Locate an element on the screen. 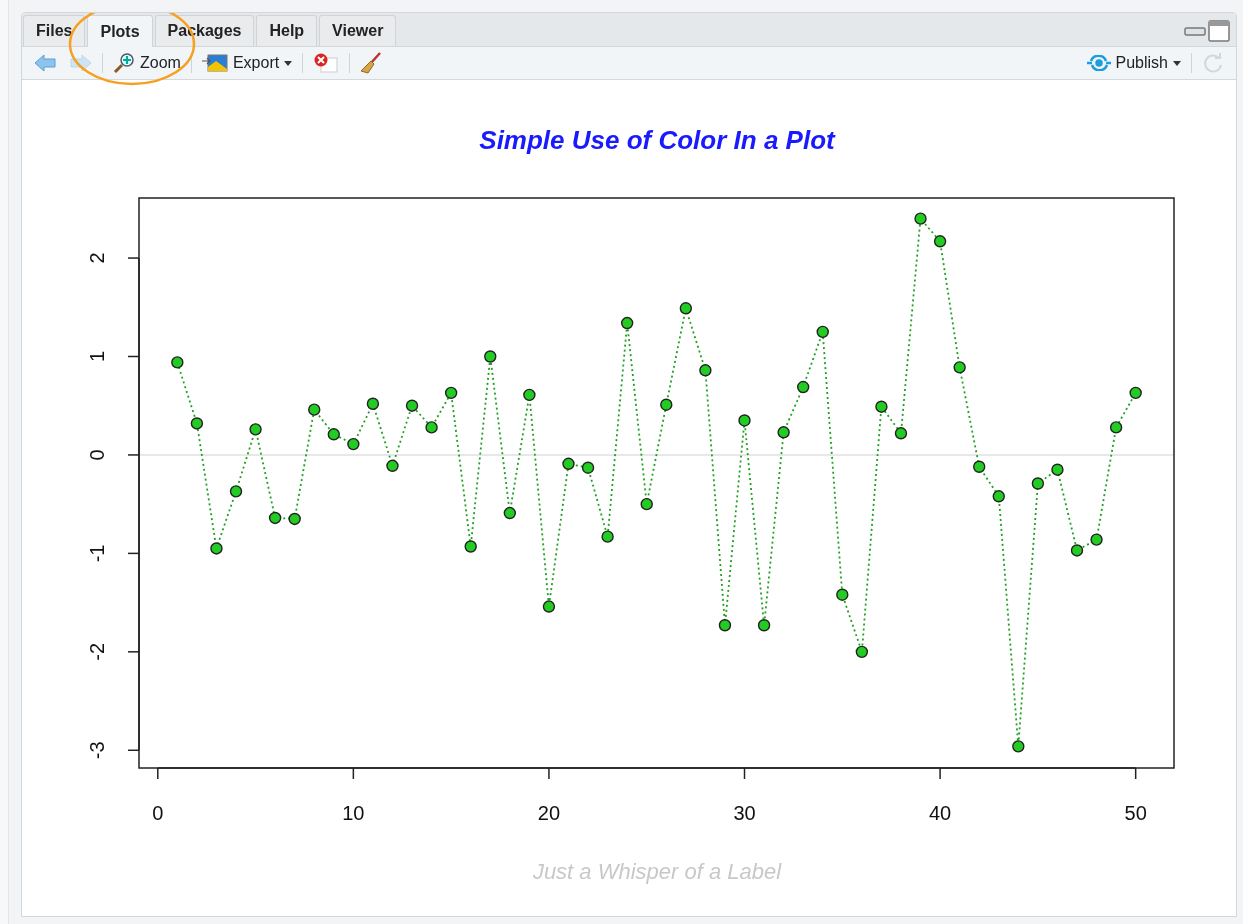 This screenshot has height=924, width=1243. x-tick-label: 10 is located at coordinates (353, 813).